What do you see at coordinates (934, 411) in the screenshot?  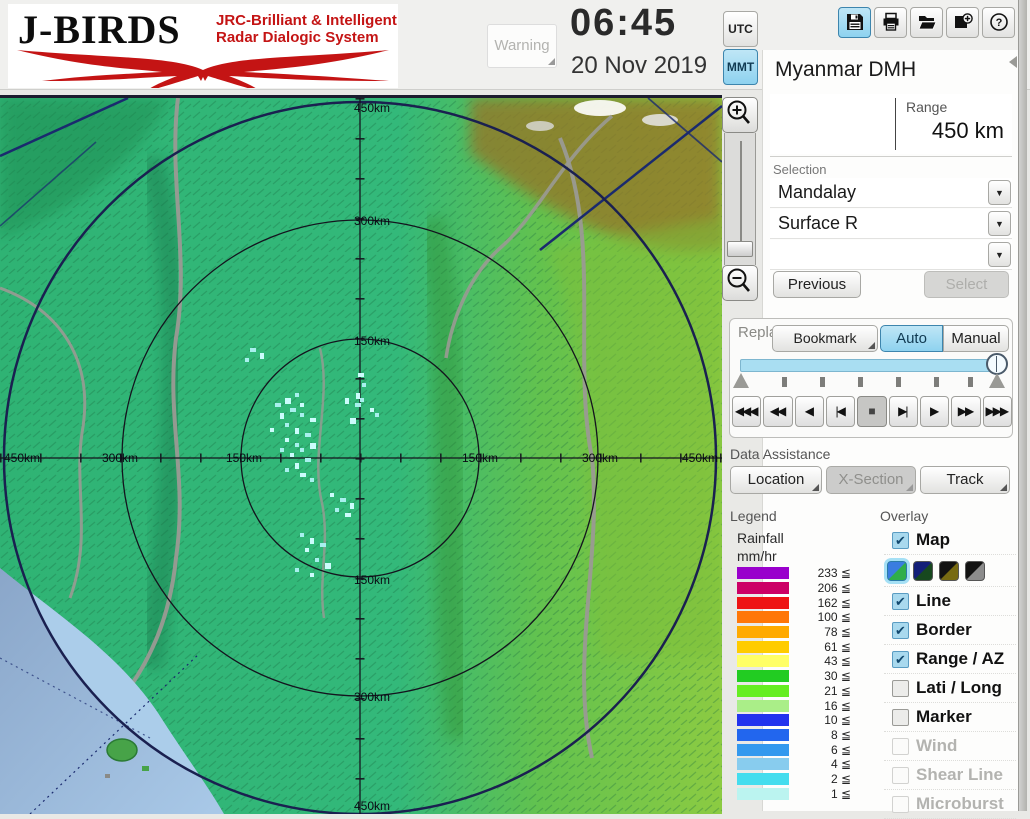 I see `playback-button-6: ▶` at bounding box center [934, 411].